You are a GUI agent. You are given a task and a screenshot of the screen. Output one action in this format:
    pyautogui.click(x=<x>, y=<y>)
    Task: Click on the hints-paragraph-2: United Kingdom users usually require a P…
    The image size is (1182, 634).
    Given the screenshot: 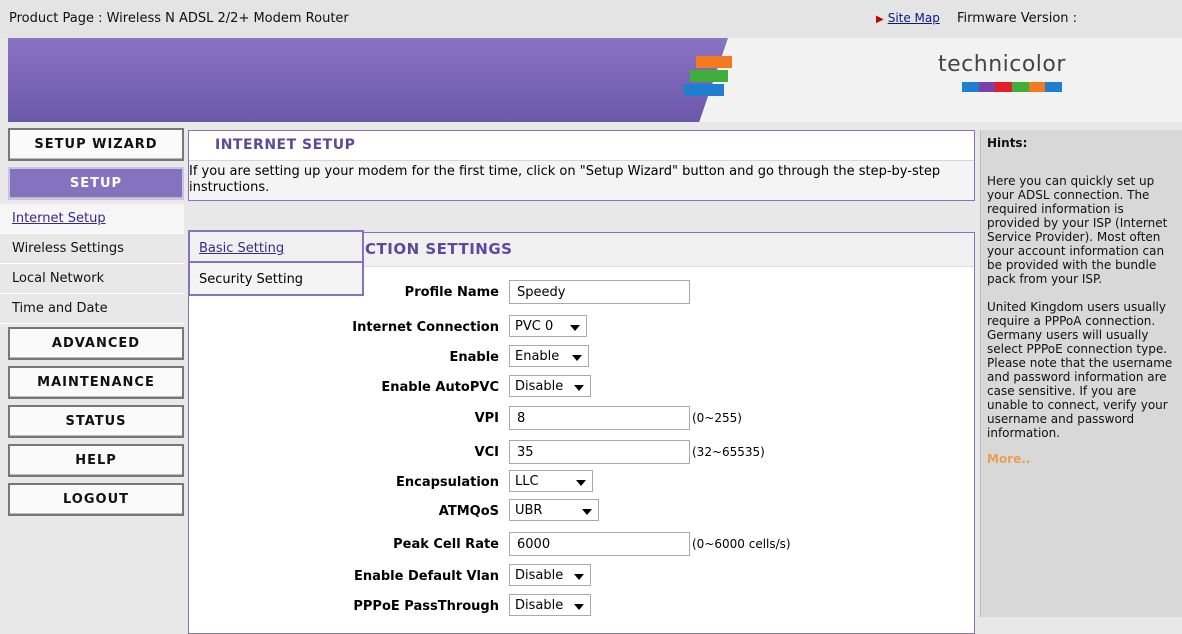 What is the action you would take?
    pyautogui.click(x=1080, y=370)
    